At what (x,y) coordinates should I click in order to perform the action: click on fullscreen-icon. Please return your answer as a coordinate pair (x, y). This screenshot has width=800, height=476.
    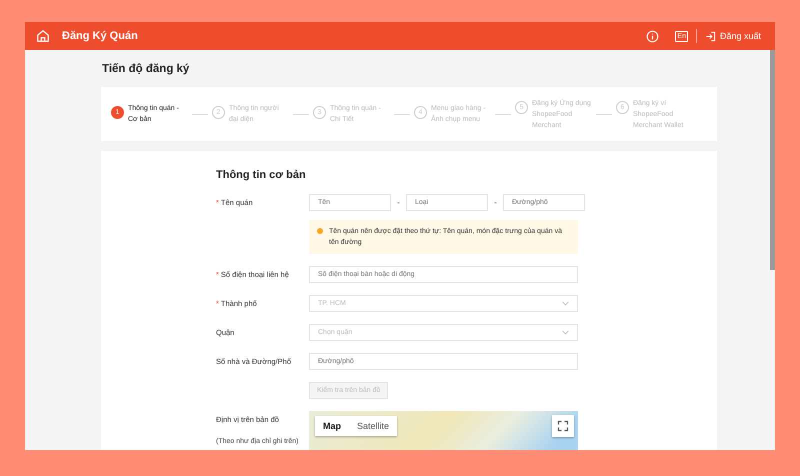
    Looking at the image, I should click on (563, 426).